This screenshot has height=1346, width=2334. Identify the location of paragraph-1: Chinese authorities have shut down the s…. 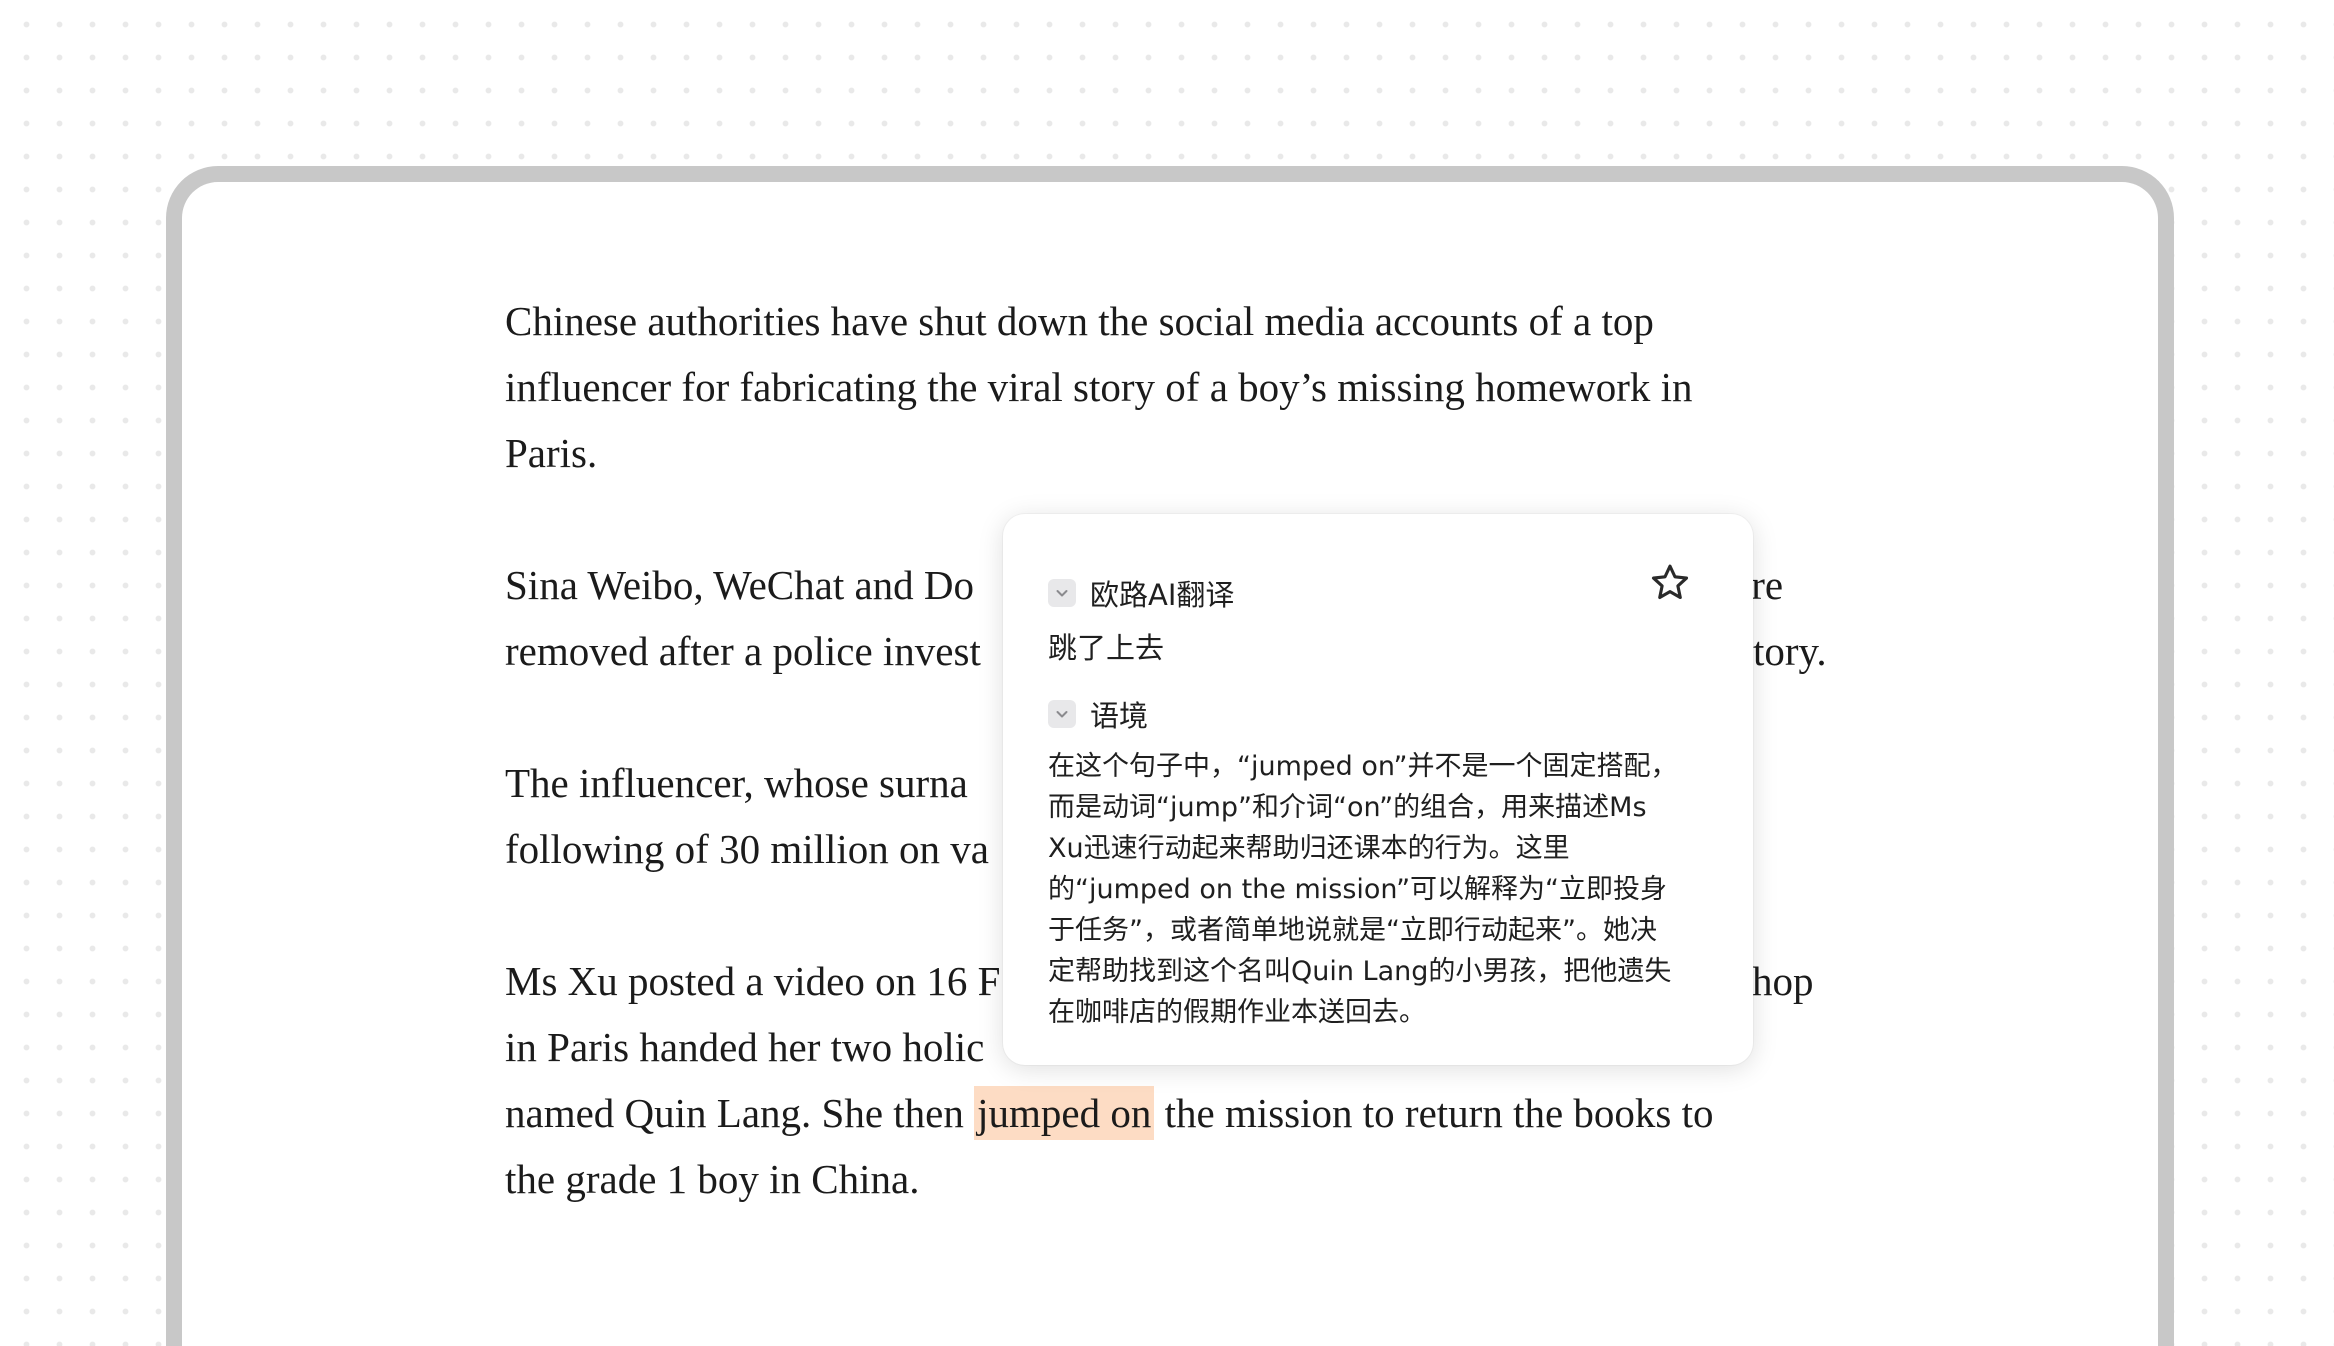
(1185, 387).